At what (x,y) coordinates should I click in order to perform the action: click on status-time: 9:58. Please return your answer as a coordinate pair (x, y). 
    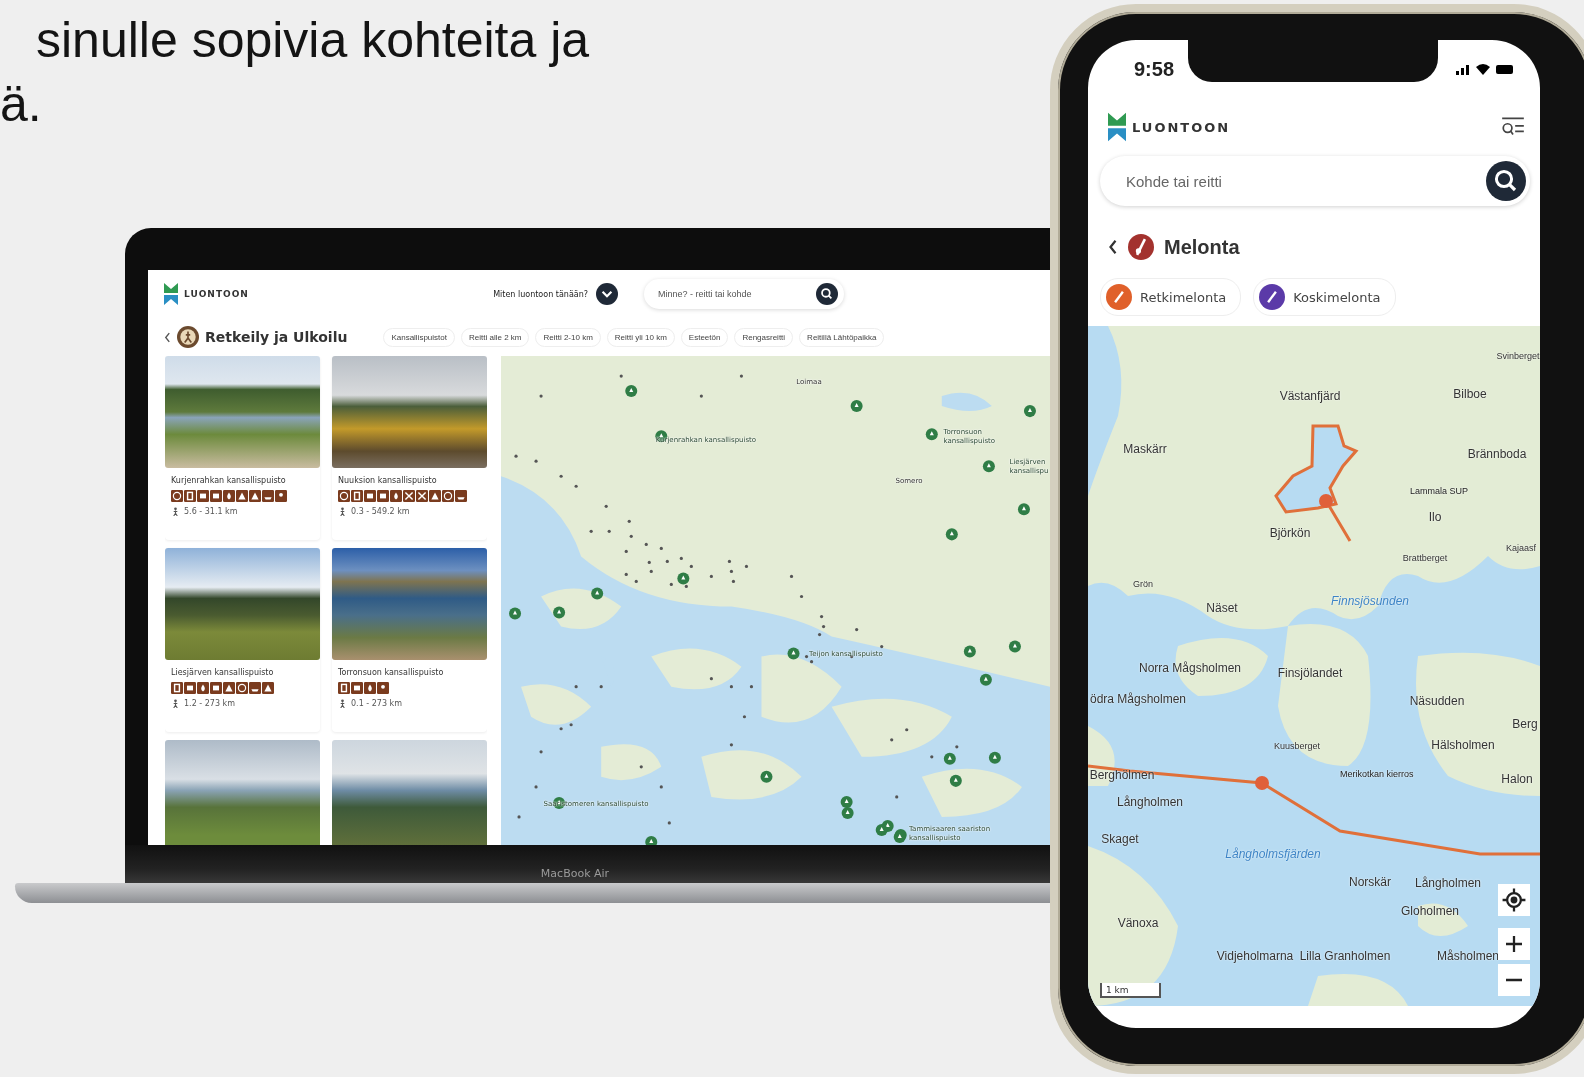
    Looking at the image, I should click on (1154, 69).